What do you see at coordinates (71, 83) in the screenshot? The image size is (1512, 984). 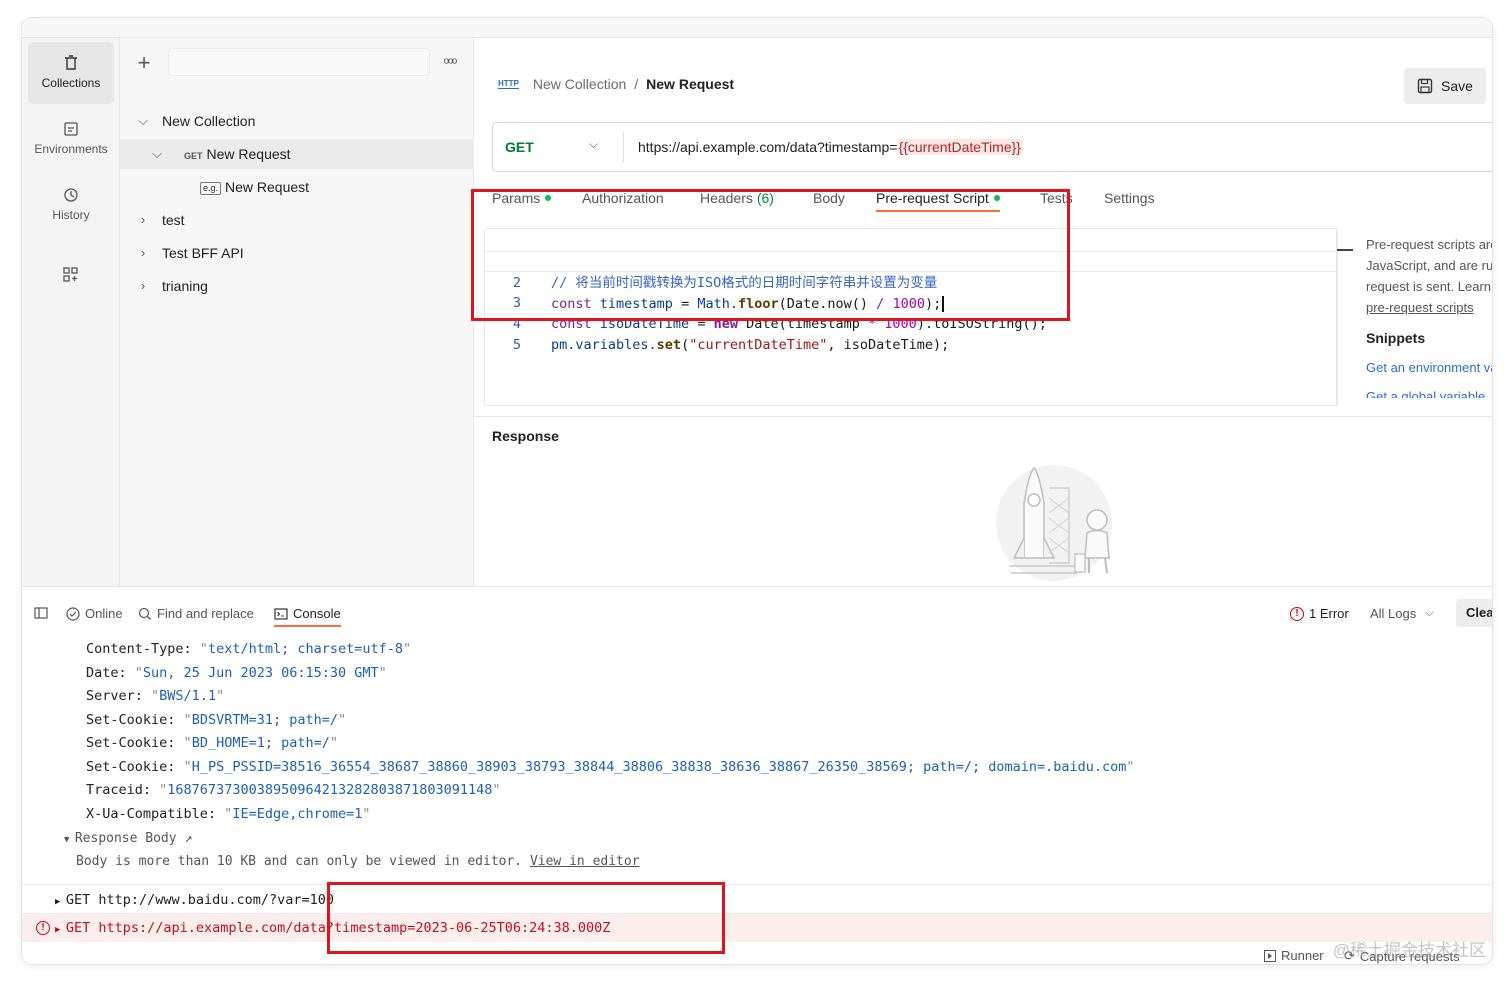 I see `rail-collections-label: Collections` at bounding box center [71, 83].